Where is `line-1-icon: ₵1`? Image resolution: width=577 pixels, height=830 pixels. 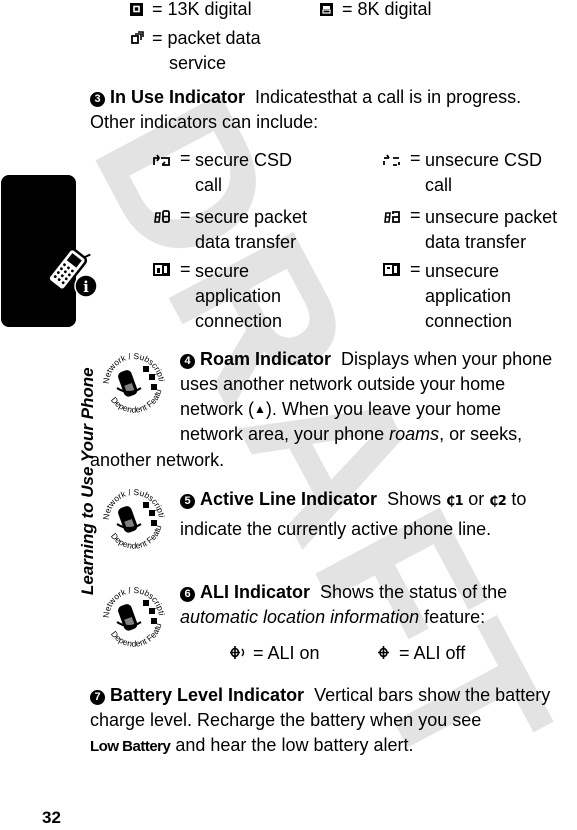
line-1-icon: ₵1 is located at coordinates (455, 501).